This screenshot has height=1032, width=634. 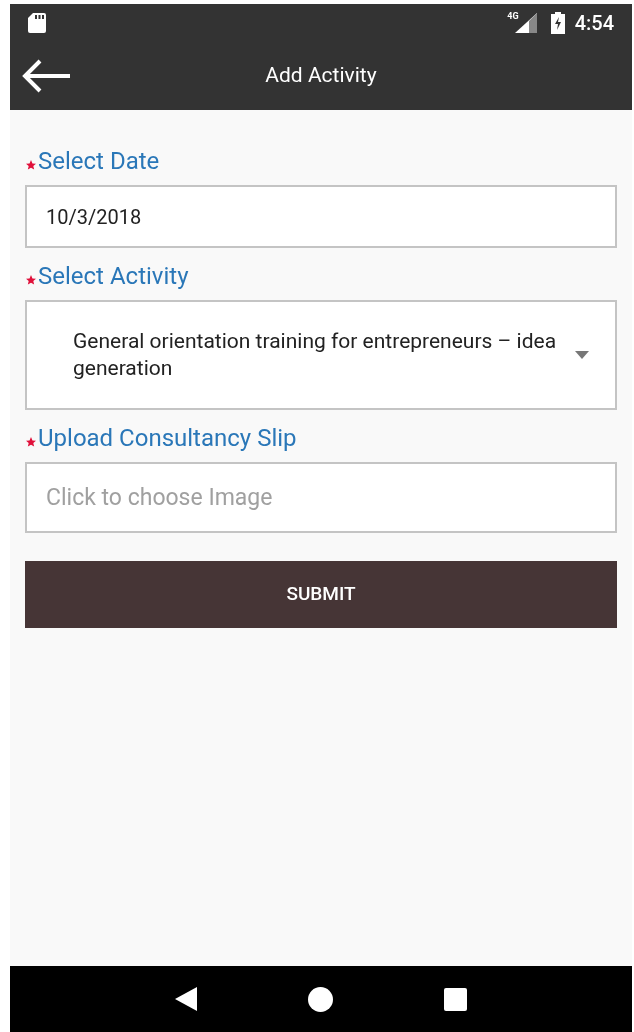 What do you see at coordinates (557, 23) in the screenshot?
I see `battery-charging-icon` at bounding box center [557, 23].